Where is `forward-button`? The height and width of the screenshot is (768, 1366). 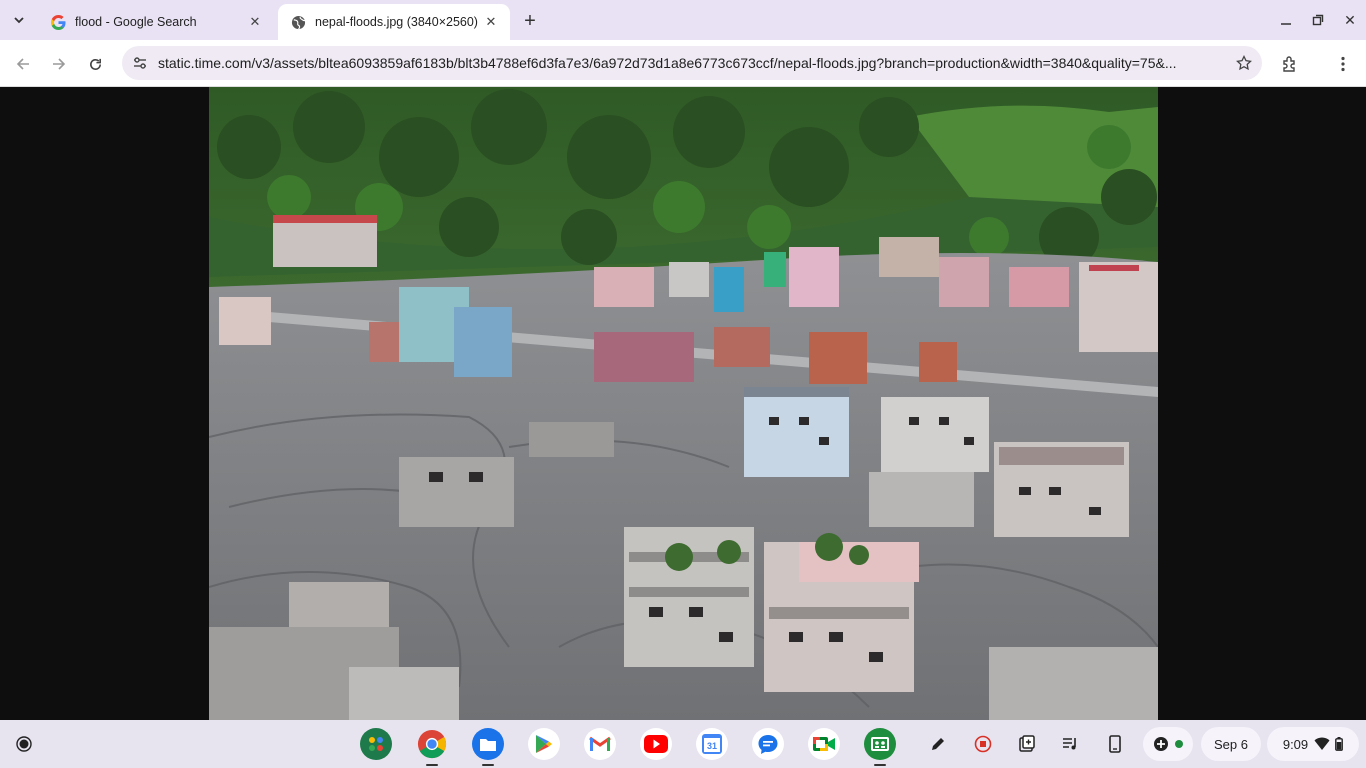 forward-button is located at coordinates (59, 64).